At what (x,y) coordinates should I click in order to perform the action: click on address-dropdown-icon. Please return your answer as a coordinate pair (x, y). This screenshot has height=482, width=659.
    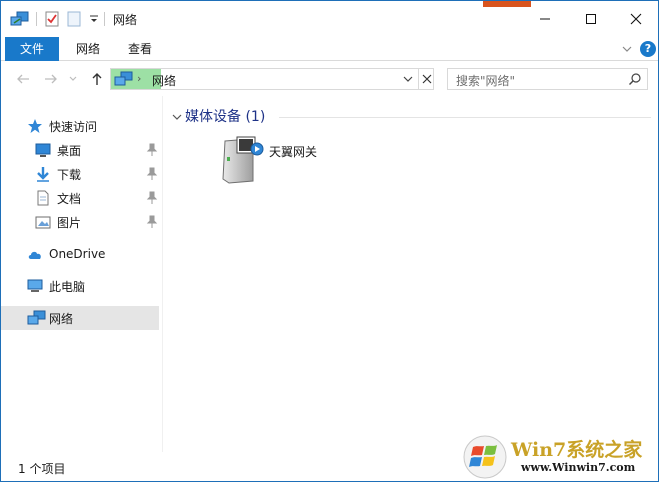
    Looking at the image, I should click on (408, 79).